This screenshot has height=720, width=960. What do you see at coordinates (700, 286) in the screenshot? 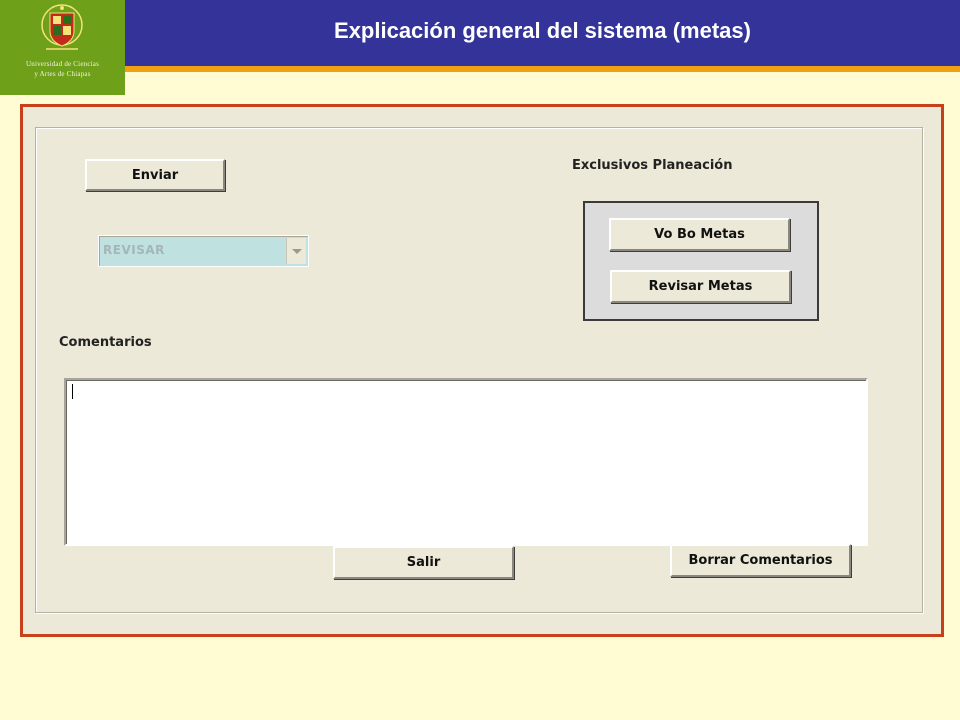
I see `revisar-metas-button: Revisar Metas` at bounding box center [700, 286].